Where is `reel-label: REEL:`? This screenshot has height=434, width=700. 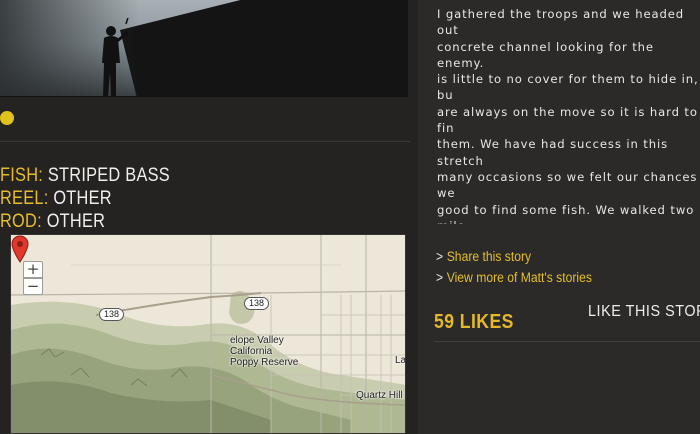
reel-label: REEL: is located at coordinates (24, 198).